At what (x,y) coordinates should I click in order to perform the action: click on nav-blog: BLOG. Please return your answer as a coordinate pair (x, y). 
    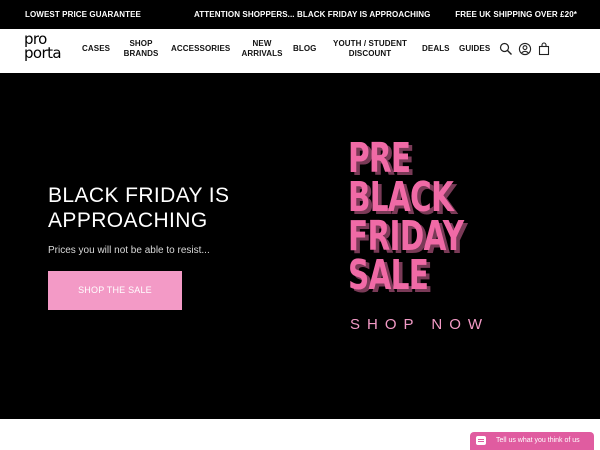
    Looking at the image, I should click on (305, 49).